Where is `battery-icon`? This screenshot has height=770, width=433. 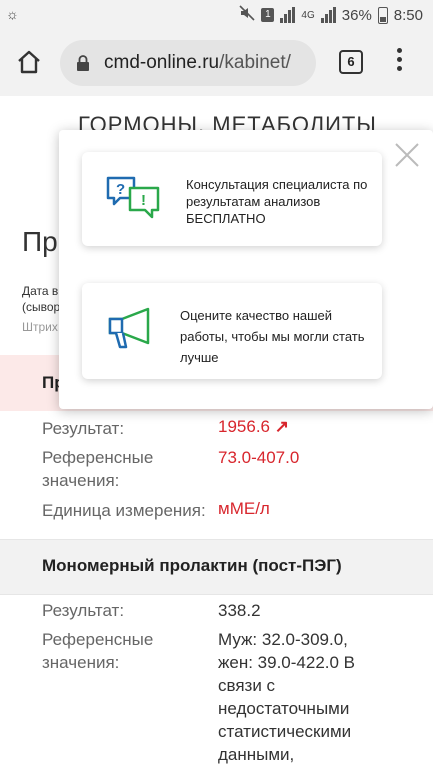 battery-icon is located at coordinates (382, 15).